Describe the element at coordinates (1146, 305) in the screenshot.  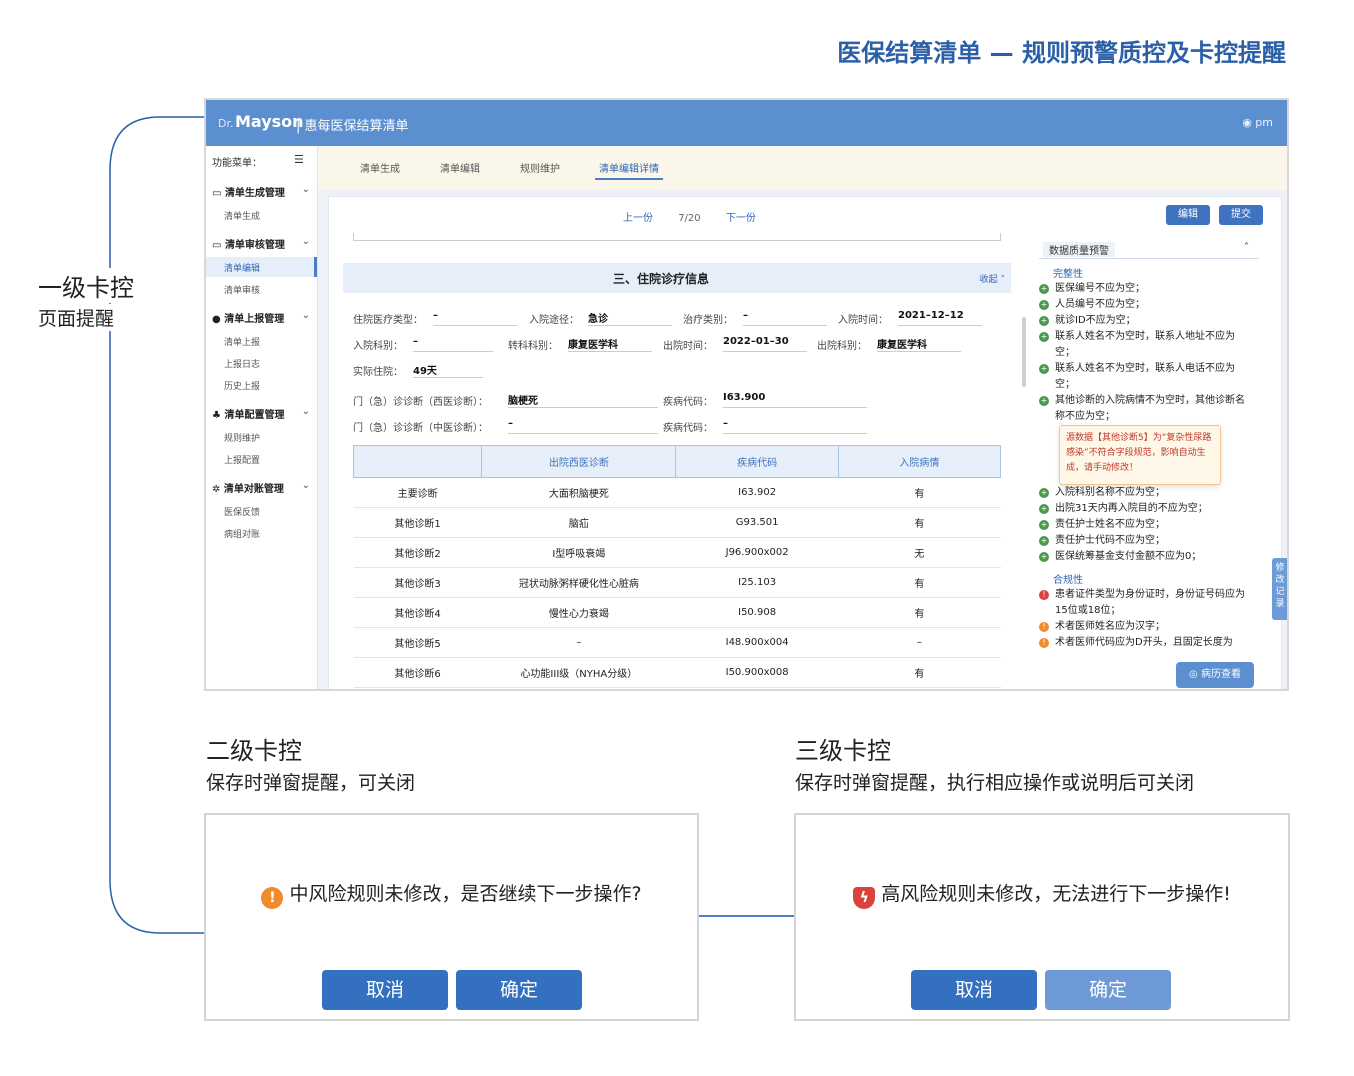
I see `warning-item: + 人员编号不应为空；` at that location.